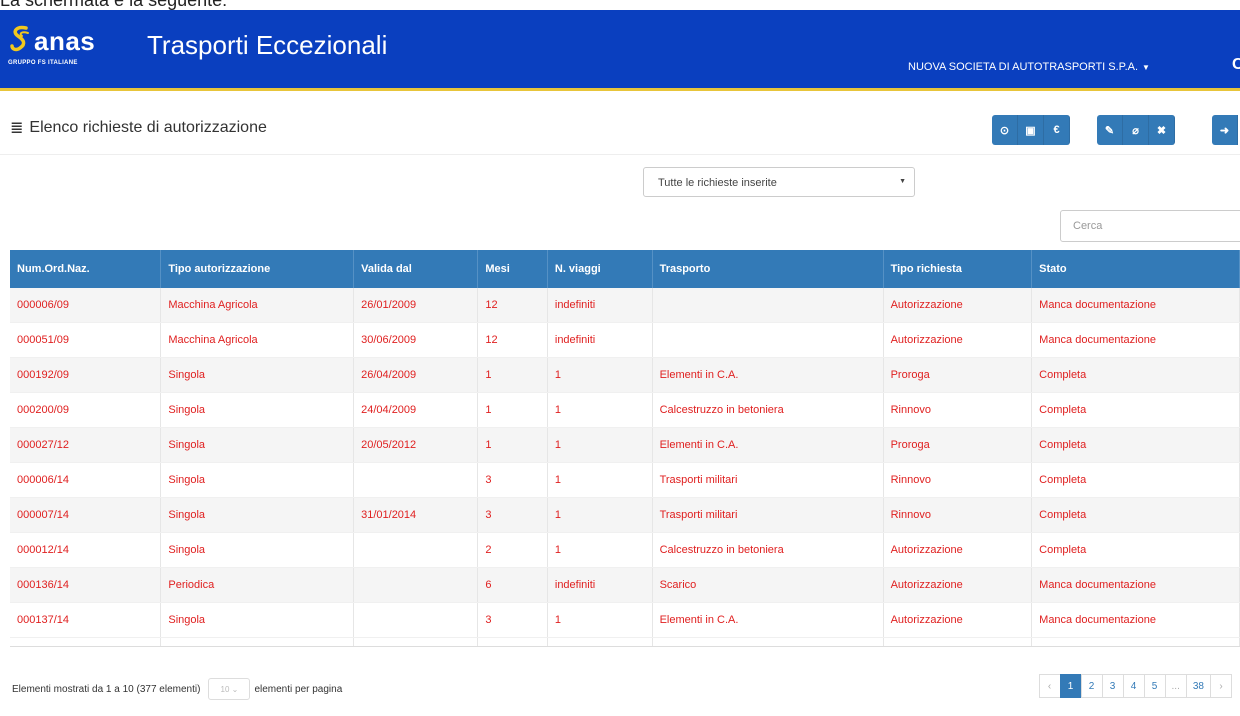 Image resolution: width=1240 pixels, height=716 pixels. I want to click on delete-button: ✖, so click(1162, 130).